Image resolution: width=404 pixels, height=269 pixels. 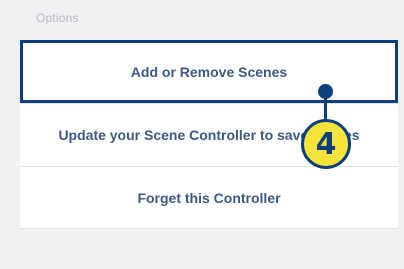 What do you see at coordinates (326, 144) in the screenshot?
I see `callout-number-badge: 4` at bounding box center [326, 144].